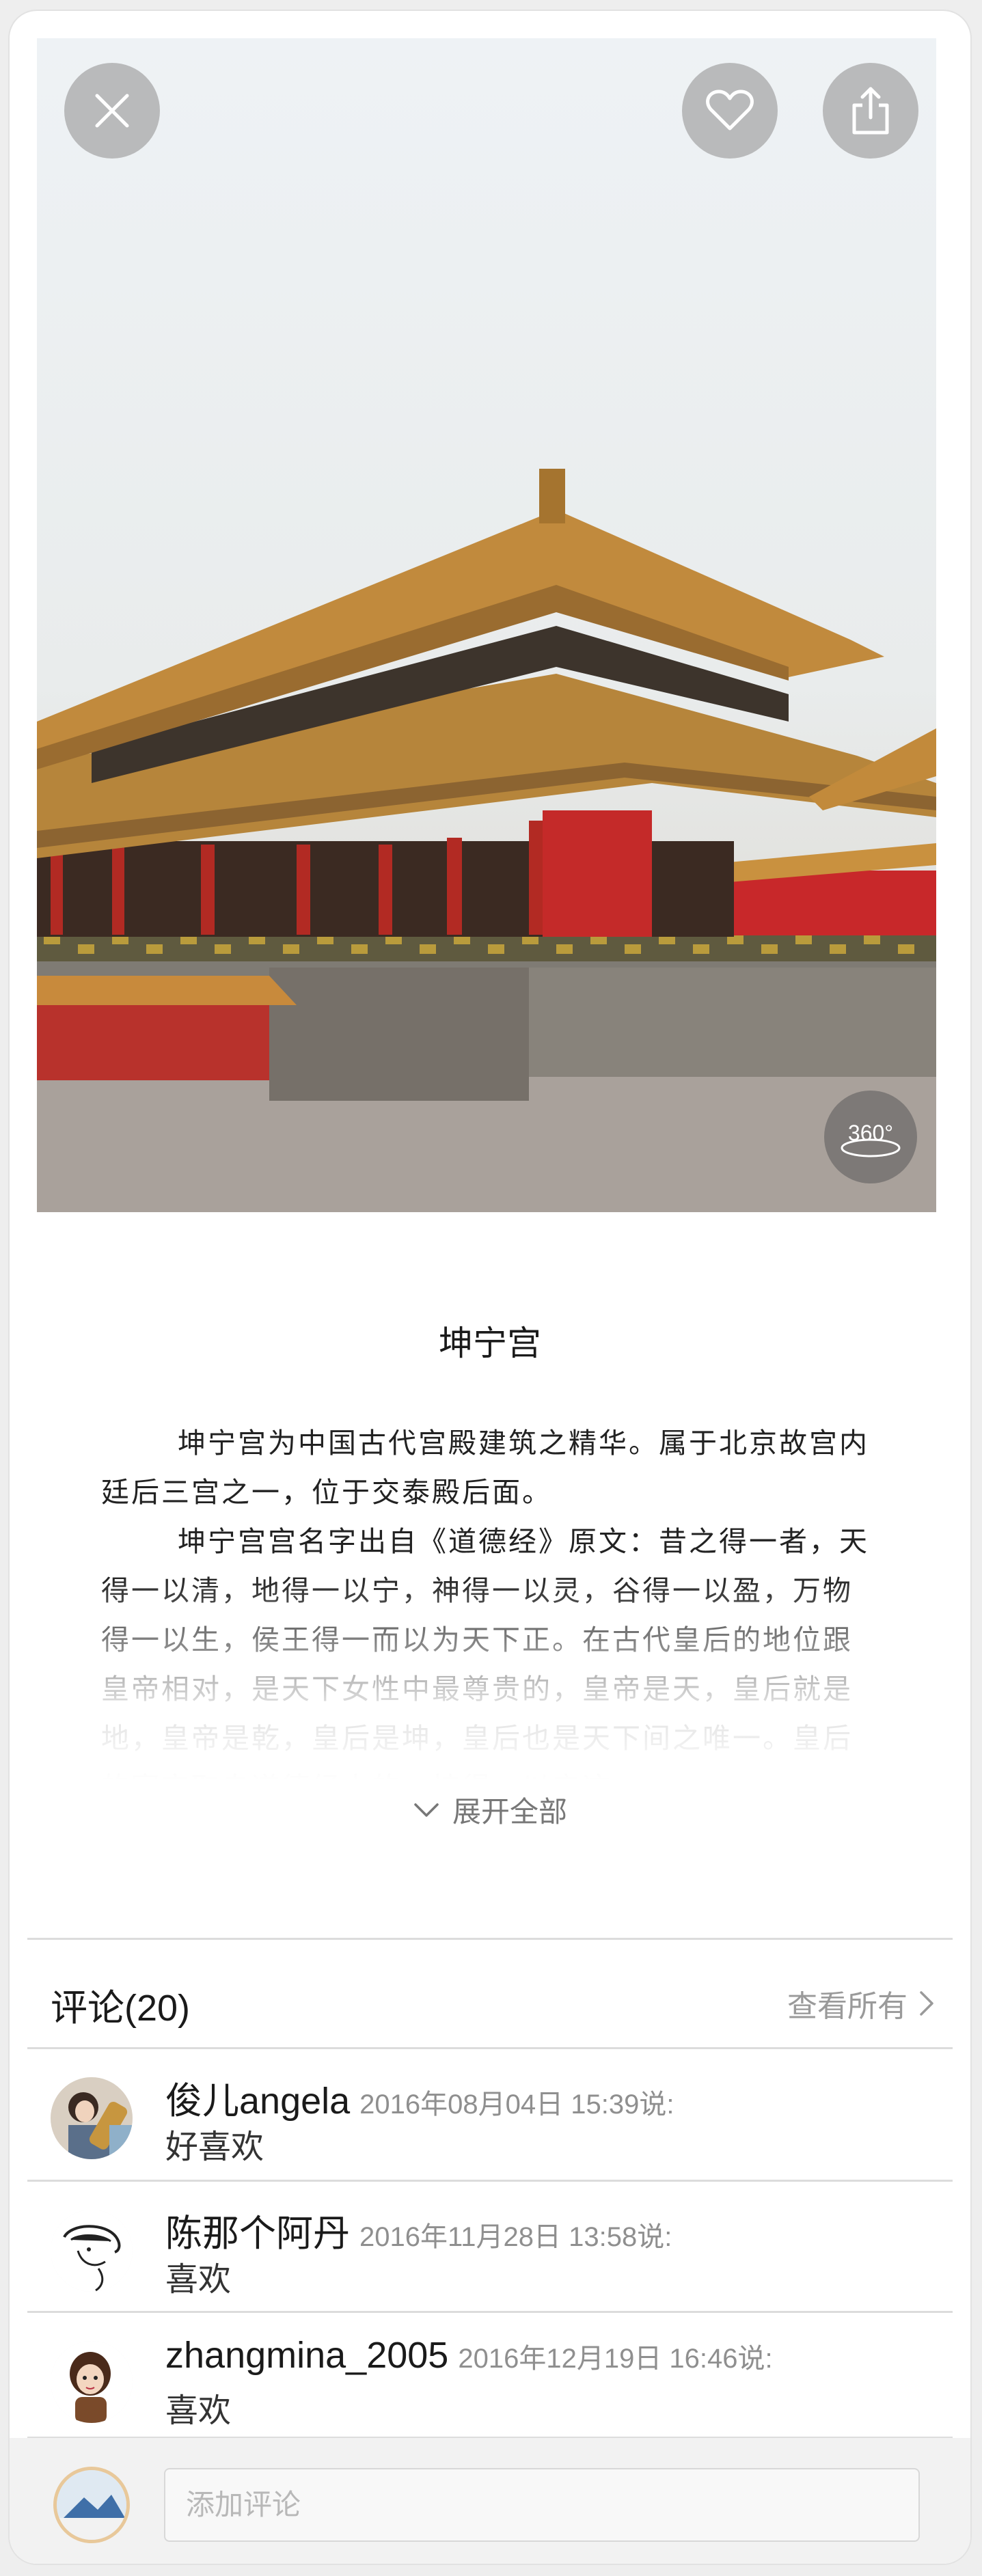  I want to click on comment-timestamp: 2016年12月19日 16:46说:, so click(616, 2359).